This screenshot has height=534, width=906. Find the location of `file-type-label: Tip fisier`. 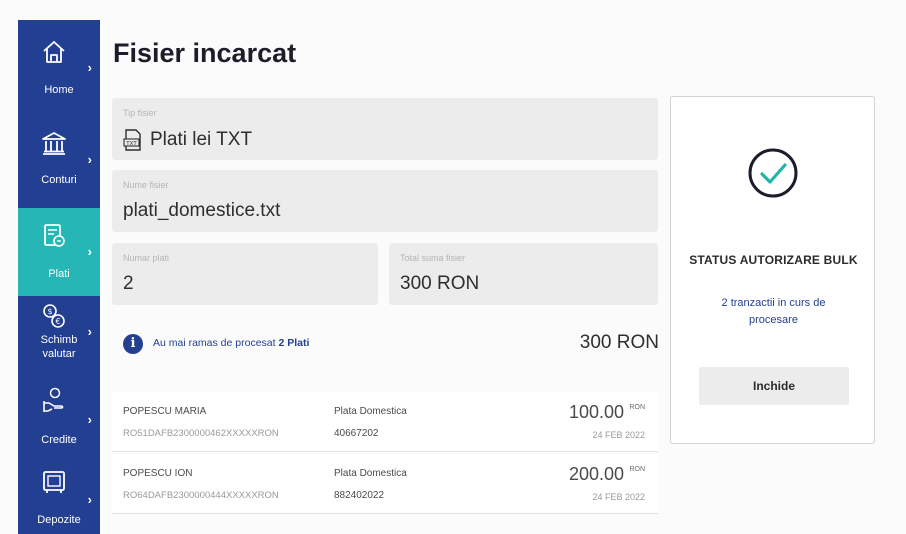

file-type-label: Tip fisier is located at coordinates (140, 113).